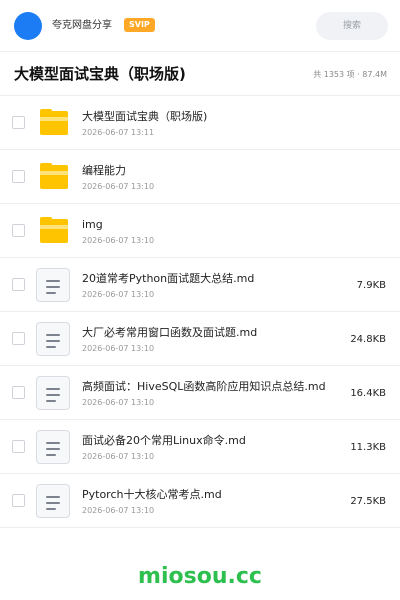 Image resolution: width=400 pixels, height=600 pixels. I want to click on file-name: 20道常考Python面试题大总结.md, so click(168, 278).